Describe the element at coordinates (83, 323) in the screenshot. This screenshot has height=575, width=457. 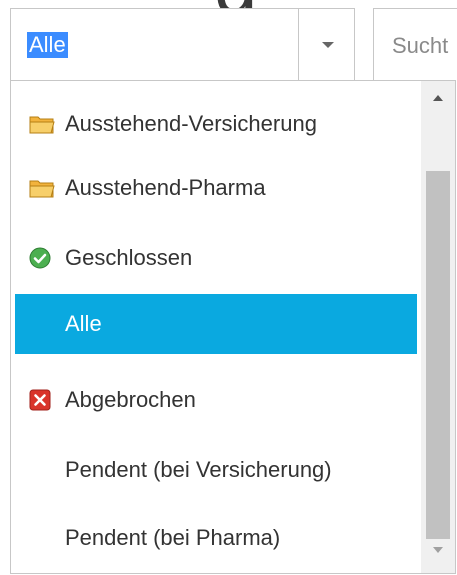
I see `option-label: Alle` at that location.